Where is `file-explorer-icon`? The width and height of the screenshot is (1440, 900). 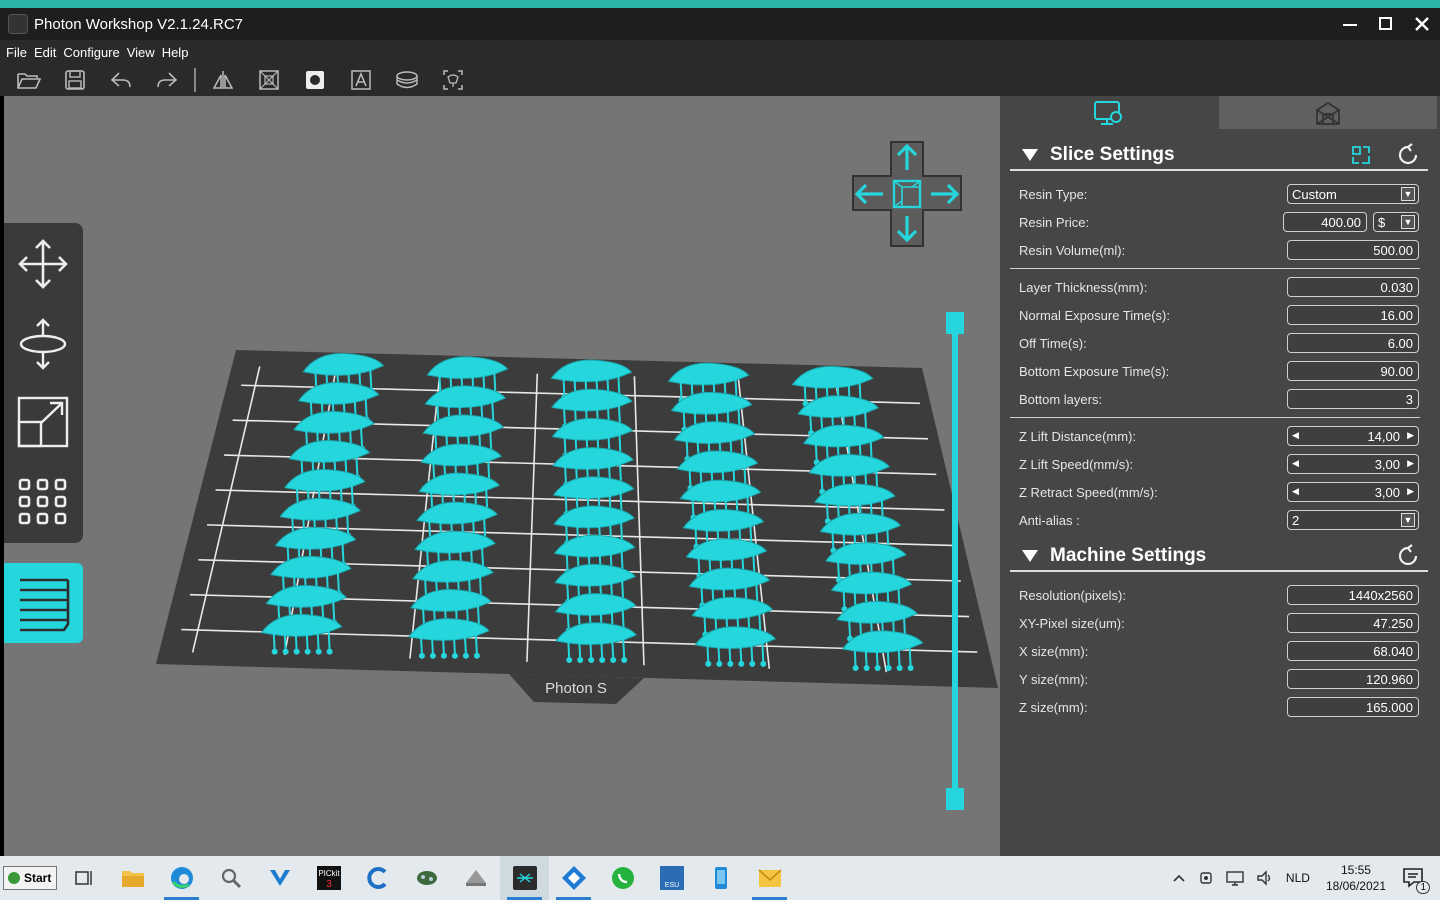 file-explorer-icon is located at coordinates (132, 879).